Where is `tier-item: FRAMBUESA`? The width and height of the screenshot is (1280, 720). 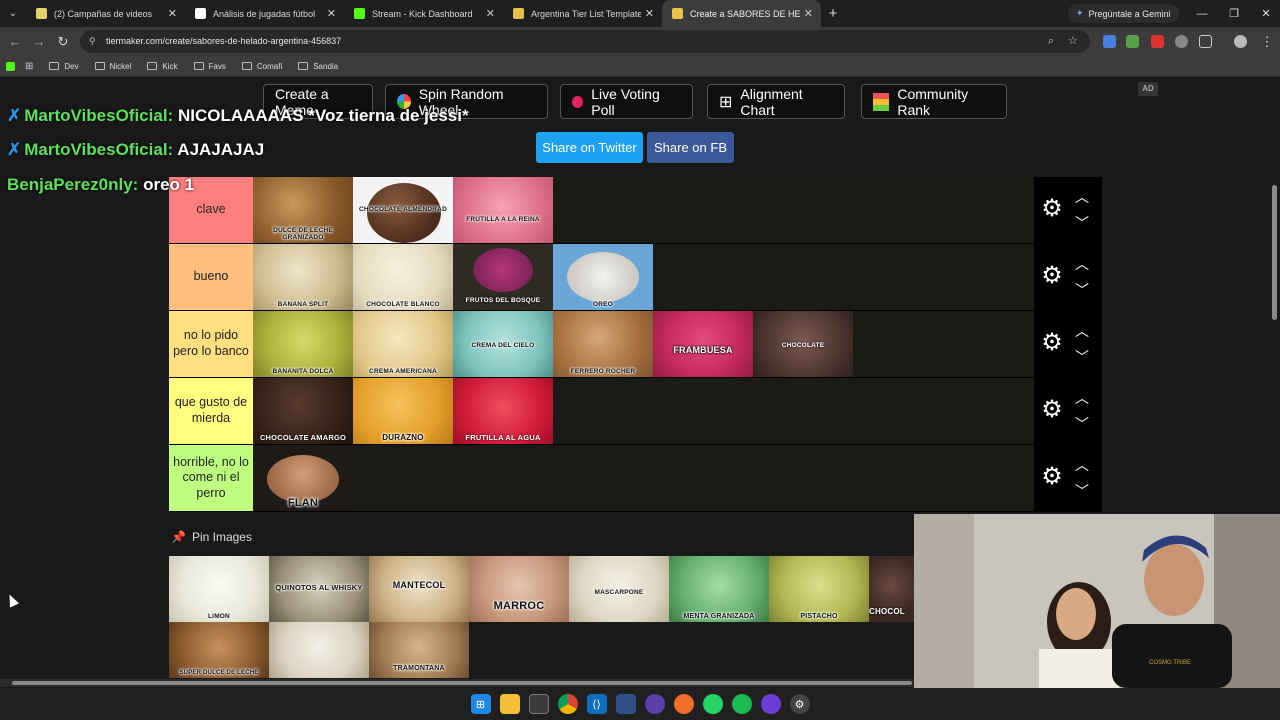 tier-item: FRAMBUESA is located at coordinates (703, 344).